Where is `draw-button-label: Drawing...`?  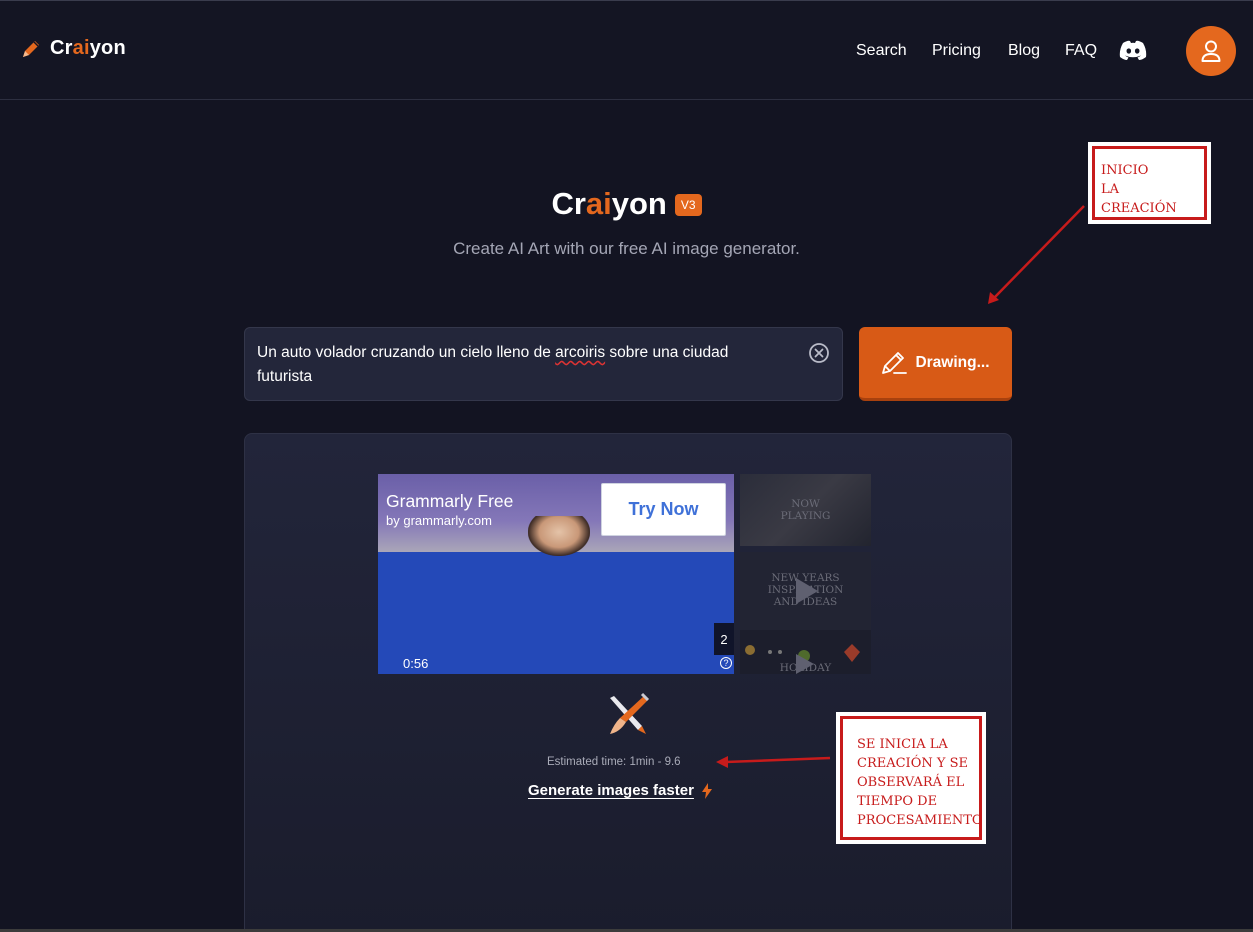 draw-button-label: Drawing... is located at coordinates (952, 362).